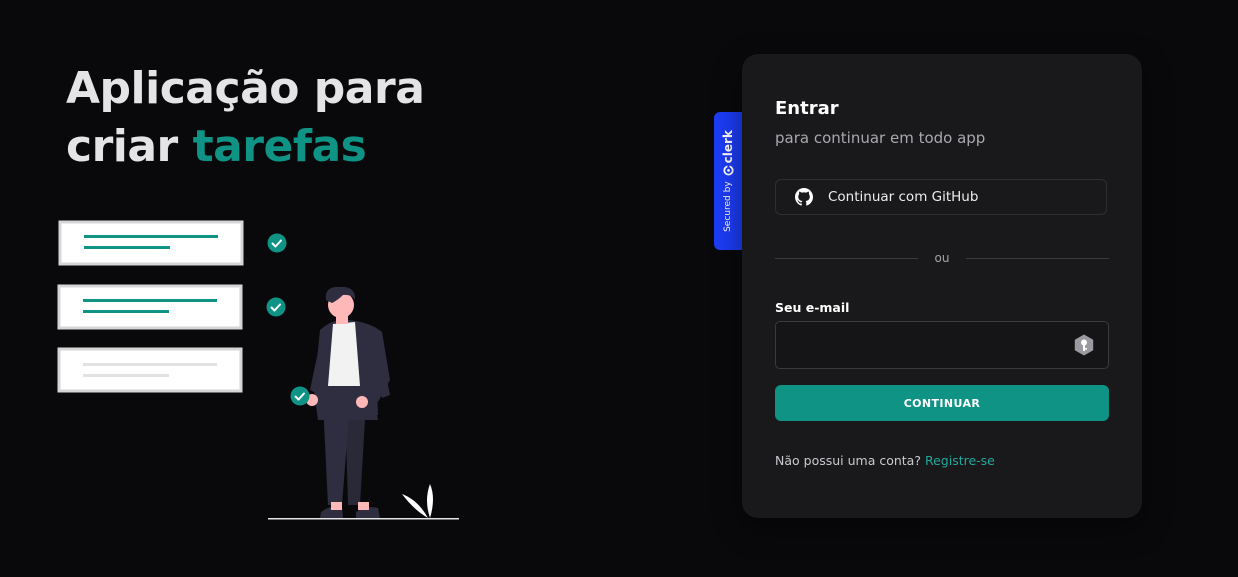  What do you see at coordinates (417, 501) in the screenshot?
I see `plant` at bounding box center [417, 501].